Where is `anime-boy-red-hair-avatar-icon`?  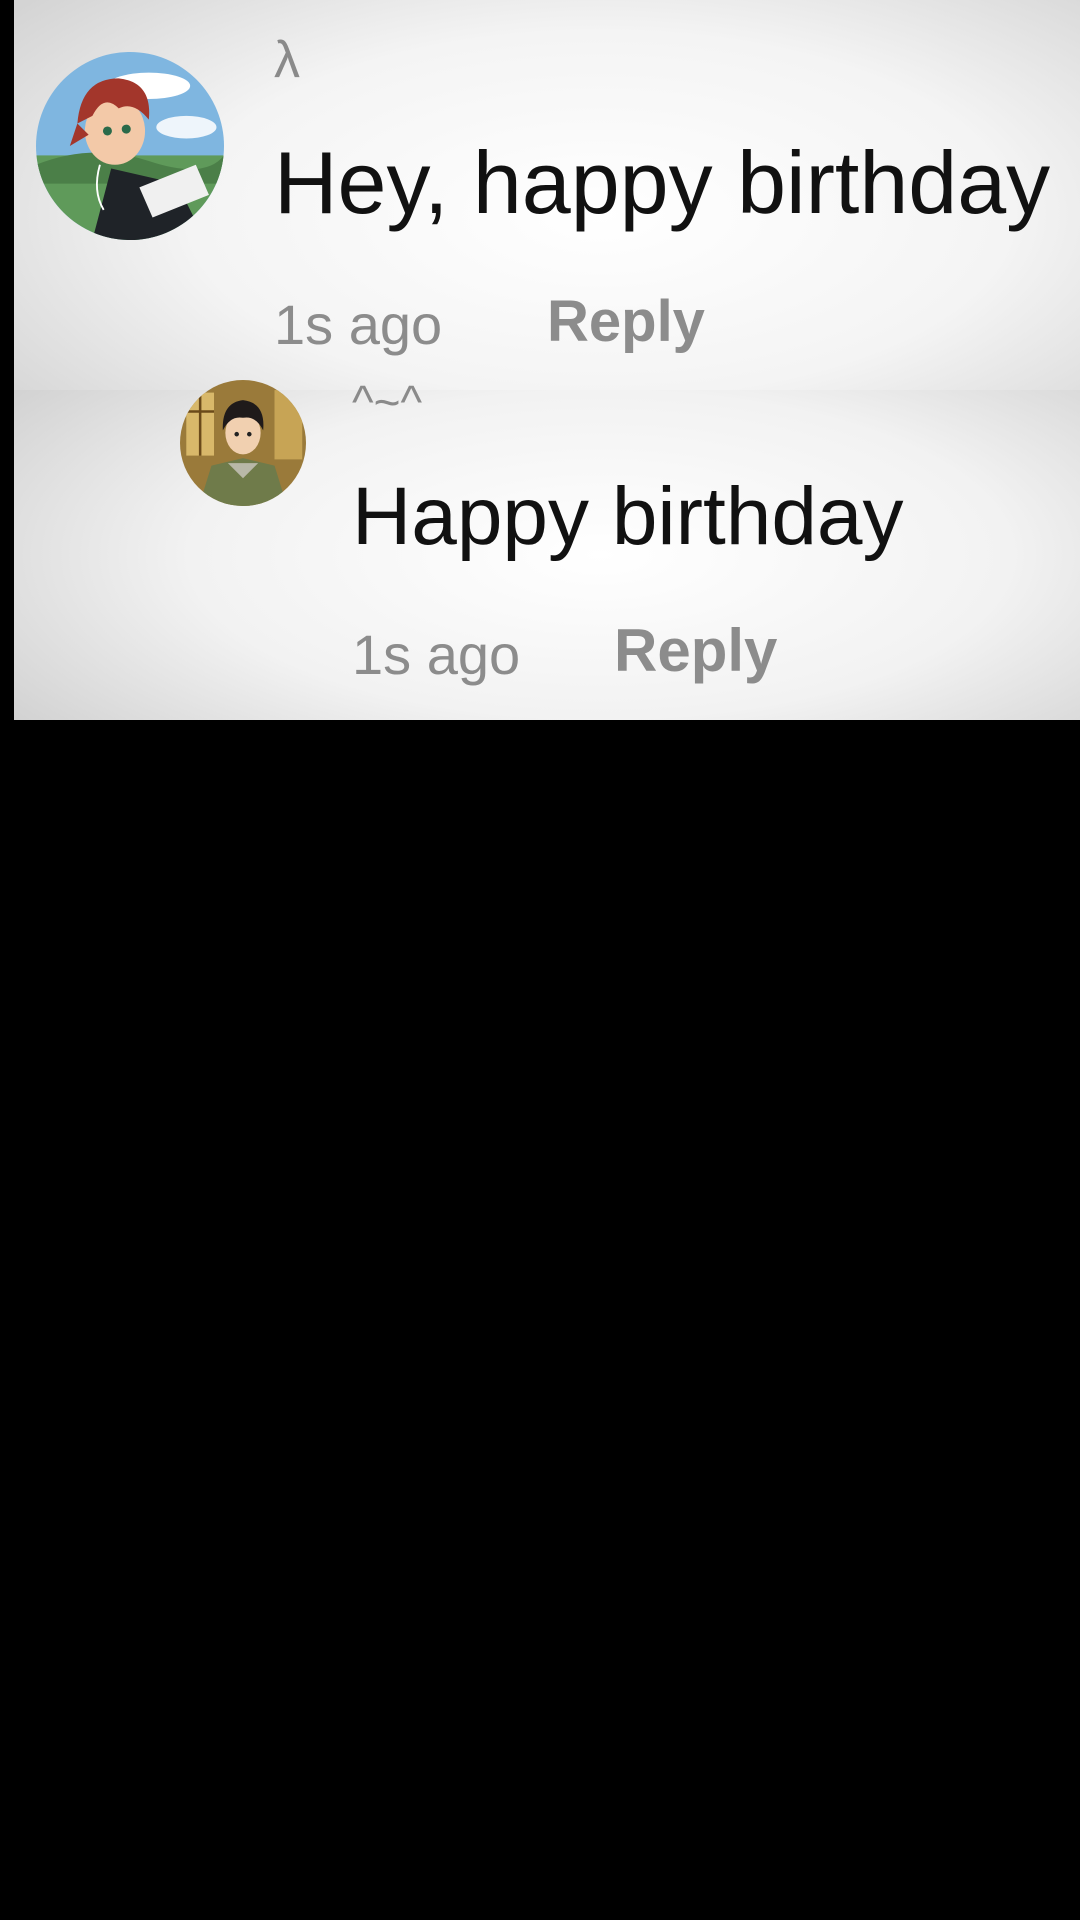
anime-boy-red-hair-avatar-icon is located at coordinates (130, 146).